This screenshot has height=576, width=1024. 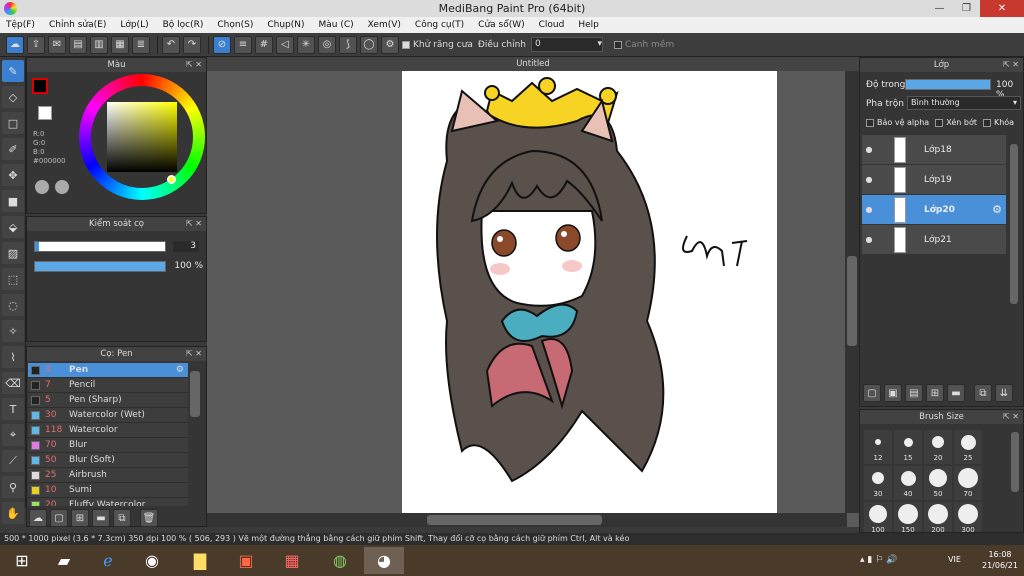 What do you see at coordinates (36, 44) in the screenshot?
I see `export-icon: ⇪` at bounding box center [36, 44].